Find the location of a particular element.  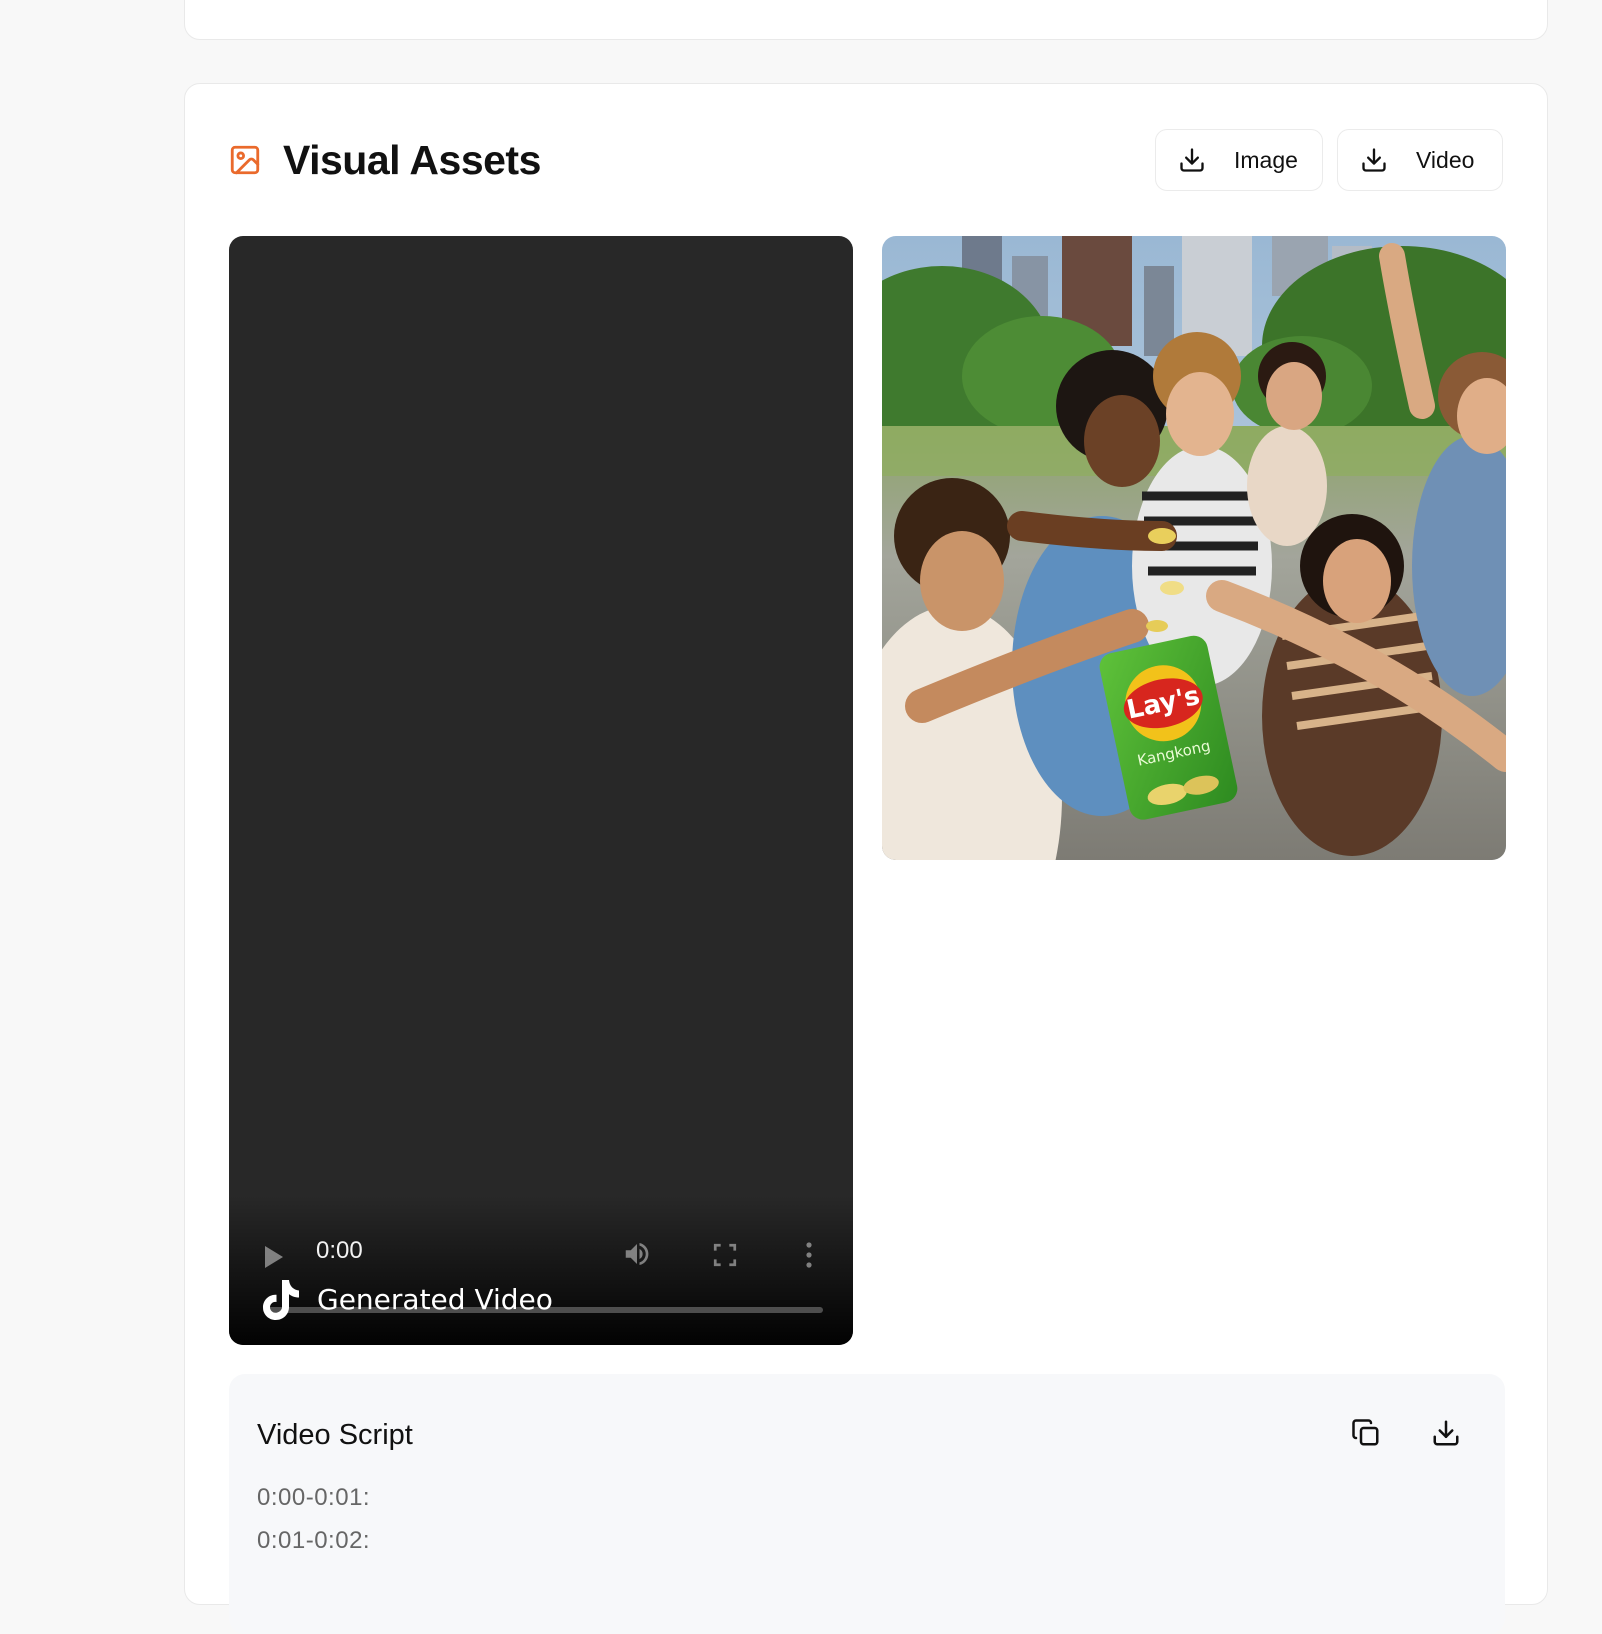

image-icon is located at coordinates (245, 160).